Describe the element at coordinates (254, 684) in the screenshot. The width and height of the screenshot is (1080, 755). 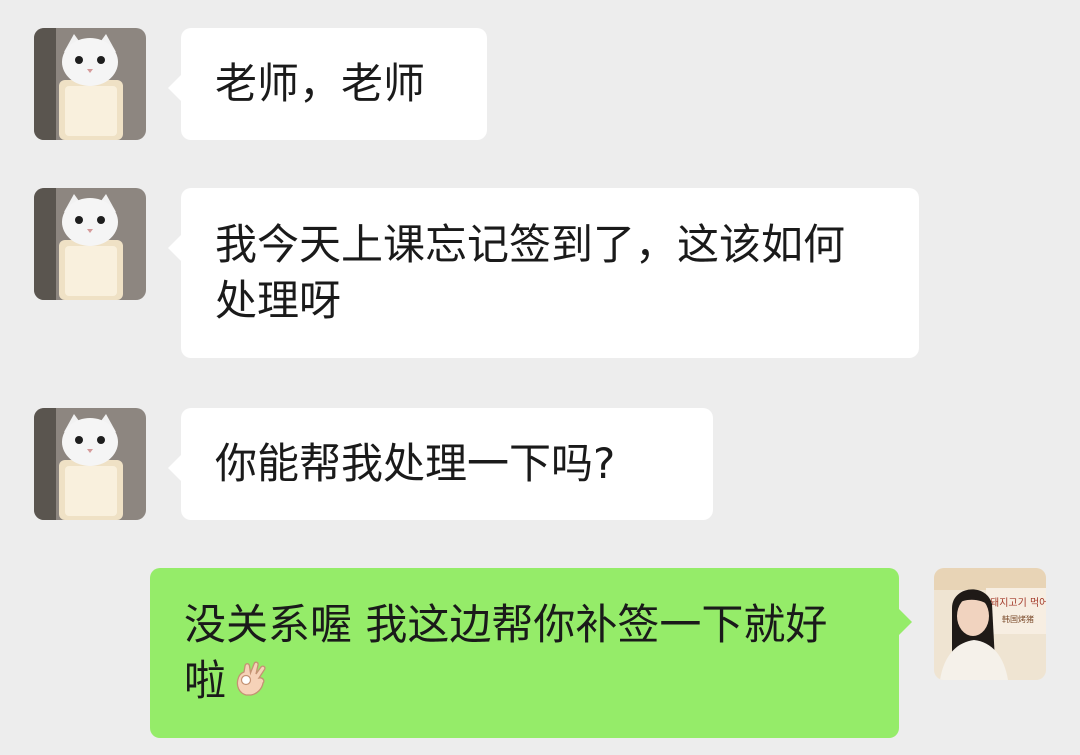
I see `ok-hand-icon` at that location.